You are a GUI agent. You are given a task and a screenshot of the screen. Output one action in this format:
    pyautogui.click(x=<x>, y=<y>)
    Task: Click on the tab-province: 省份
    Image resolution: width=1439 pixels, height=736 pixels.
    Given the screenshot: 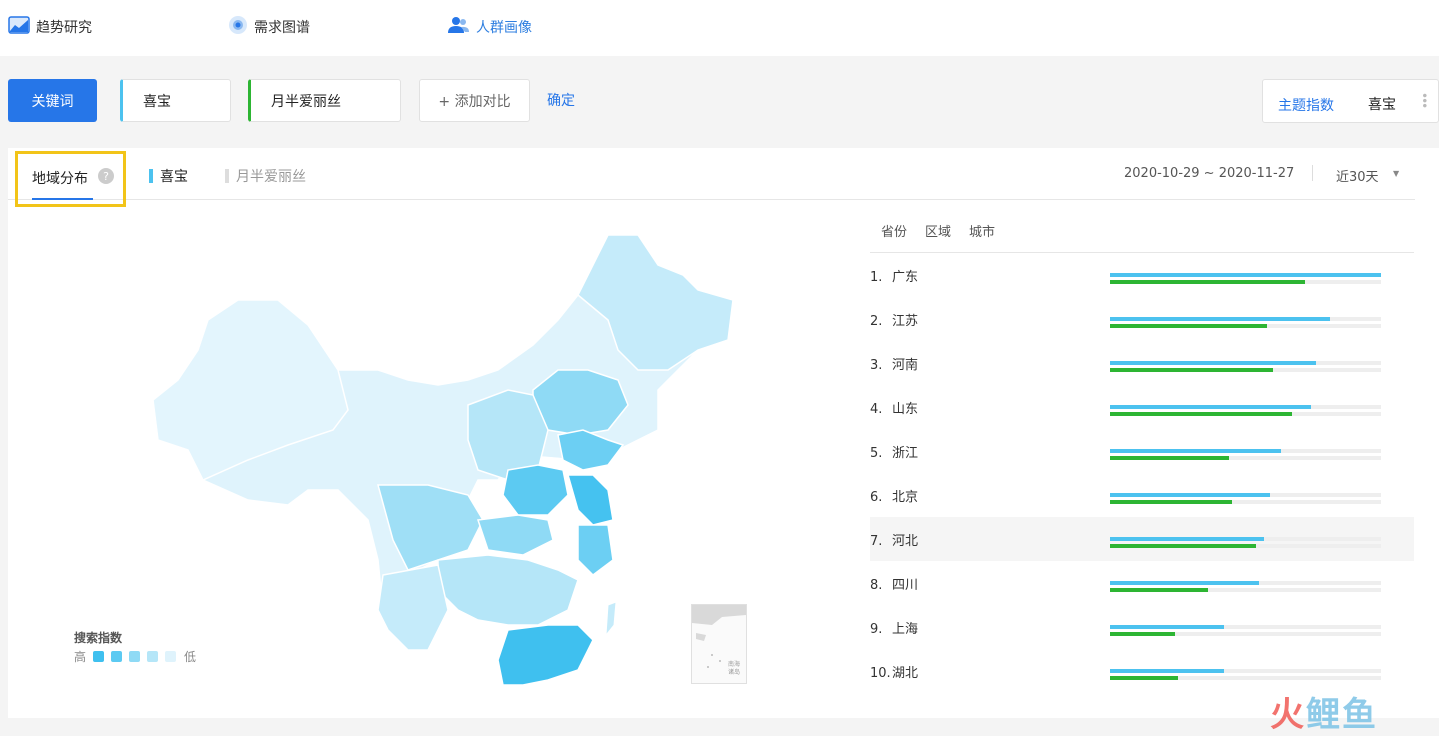 What is the action you would take?
    pyautogui.click(x=894, y=230)
    